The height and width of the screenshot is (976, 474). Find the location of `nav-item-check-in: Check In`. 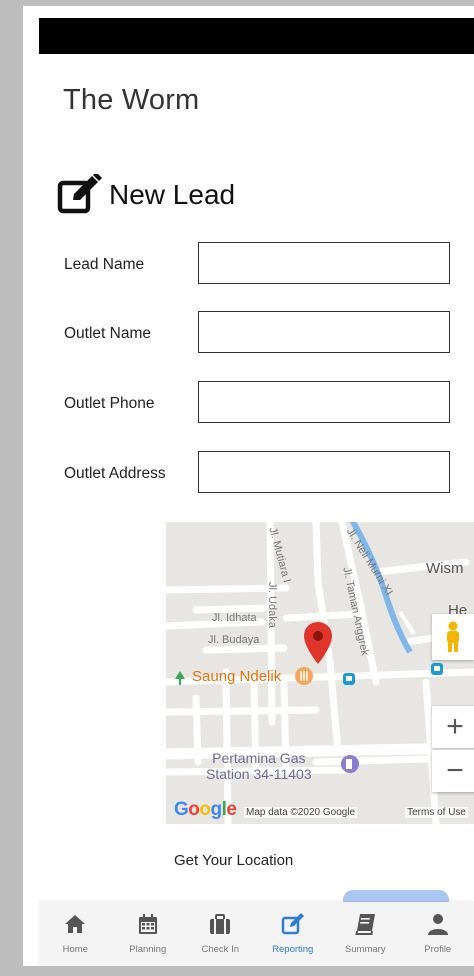

nav-item-check-in: Check In is located at coordinates (220, 934).